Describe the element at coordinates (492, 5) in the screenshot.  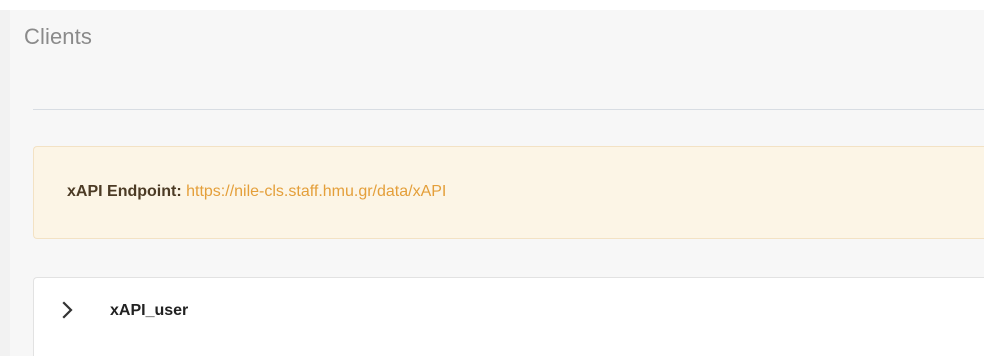
I see `top-strip` at that location.